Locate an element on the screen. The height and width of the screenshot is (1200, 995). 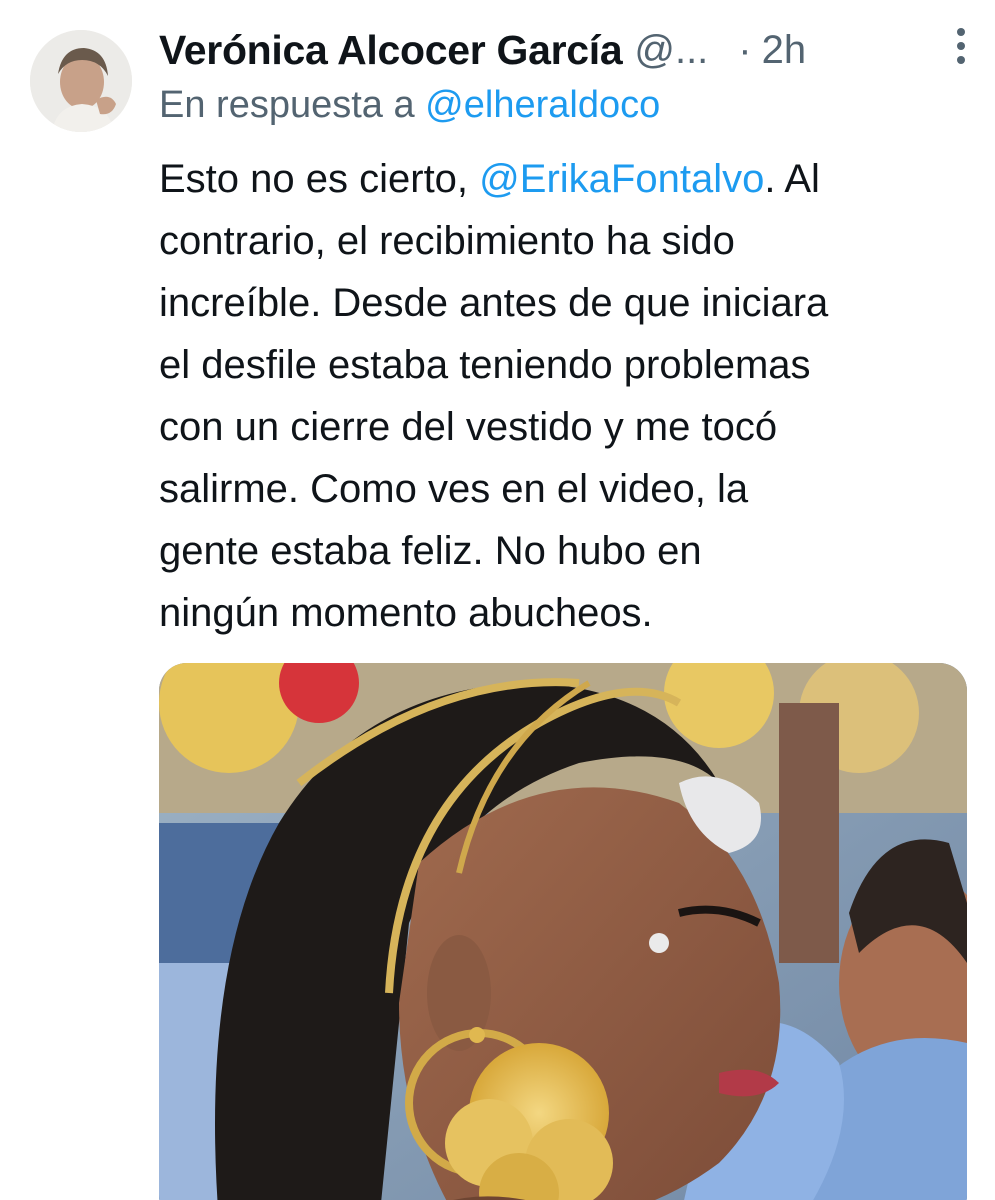
tweet-line: increíble. Desde antes de que iniciara is located at coordinates (494, 303).